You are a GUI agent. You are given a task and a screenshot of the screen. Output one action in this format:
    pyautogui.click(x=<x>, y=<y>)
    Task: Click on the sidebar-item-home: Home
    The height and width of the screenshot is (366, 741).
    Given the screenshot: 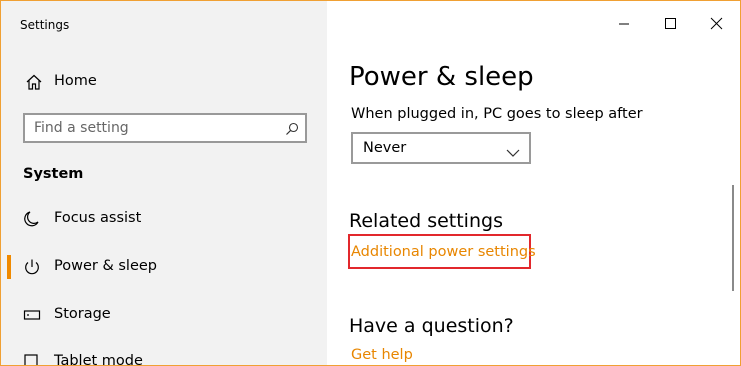 What is the action you would take?
    pyautogui.click(x=164, y=82)
    